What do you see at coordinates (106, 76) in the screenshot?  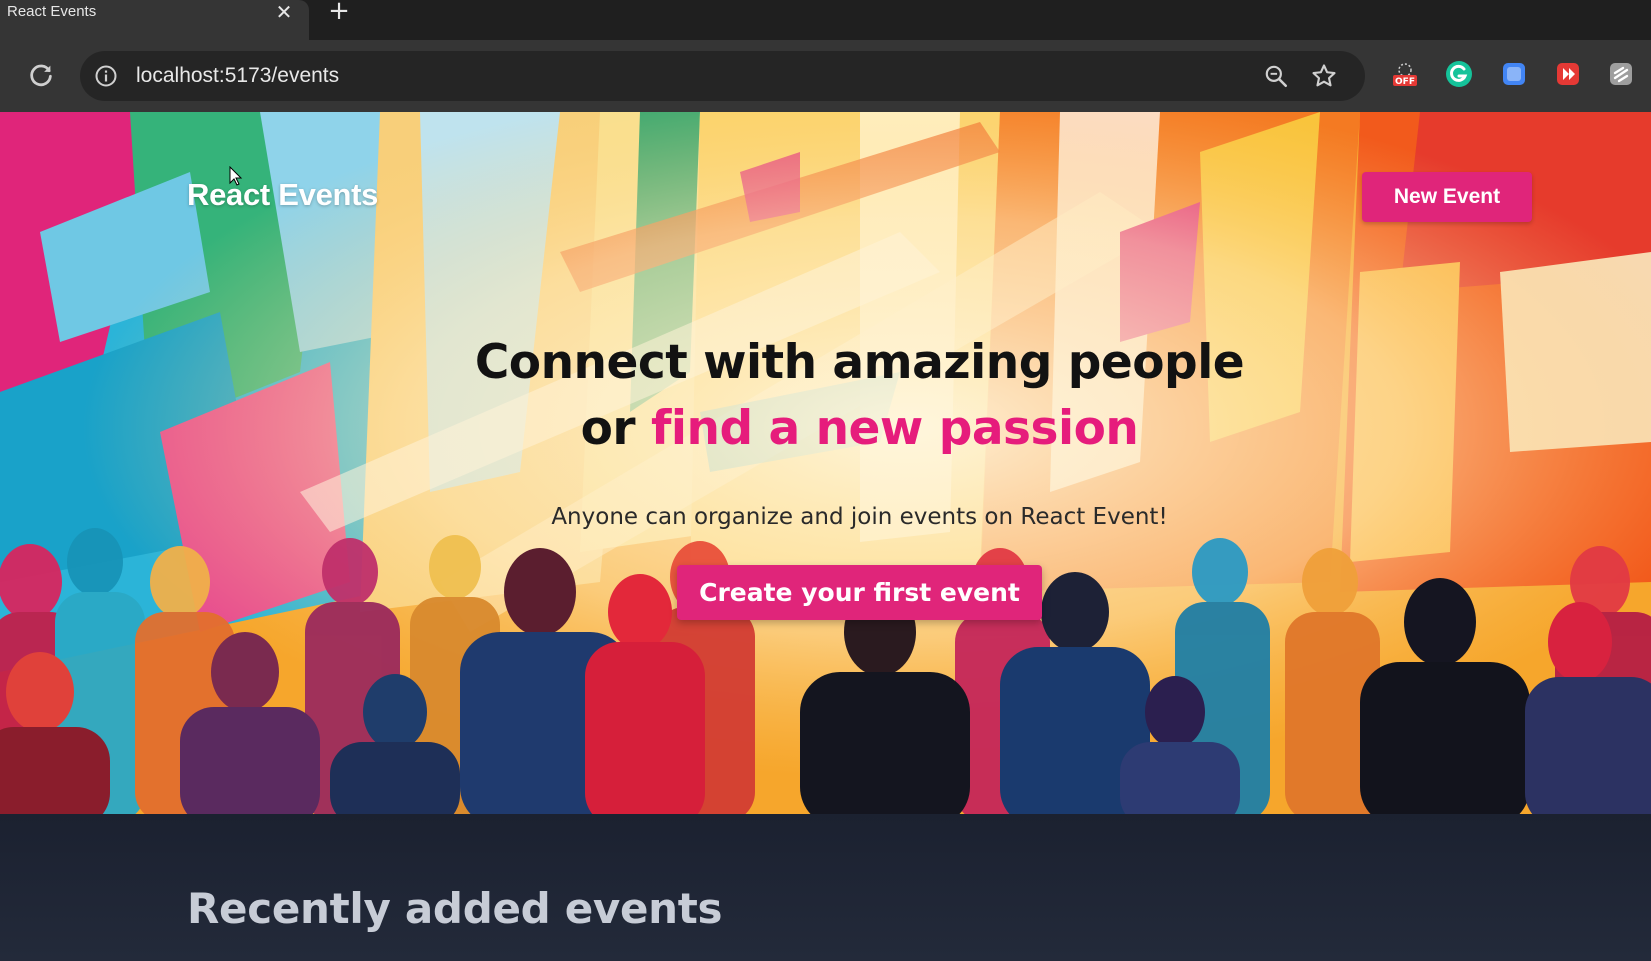 I see `site-info-icon` at bounding box center [106, 76].